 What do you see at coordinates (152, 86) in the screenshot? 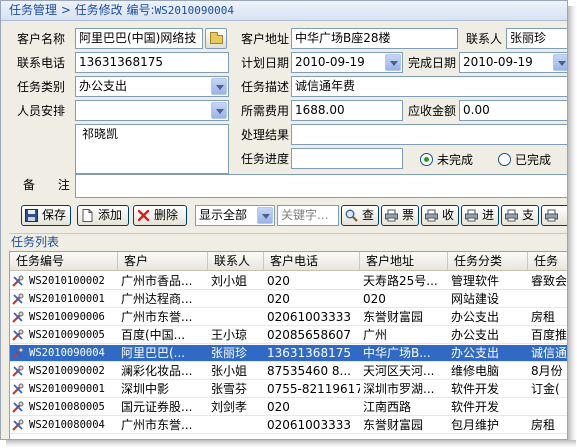
I see `category-select: 办公支出` at bounding box center [152, 86].